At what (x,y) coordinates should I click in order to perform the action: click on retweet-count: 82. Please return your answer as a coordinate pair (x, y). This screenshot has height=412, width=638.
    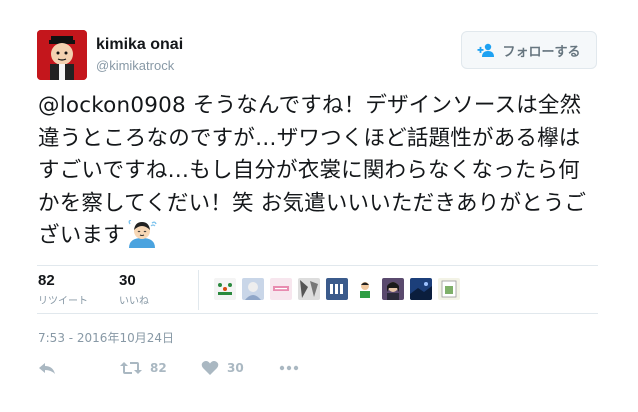
    Looking at the image, I should click on (46, 280).